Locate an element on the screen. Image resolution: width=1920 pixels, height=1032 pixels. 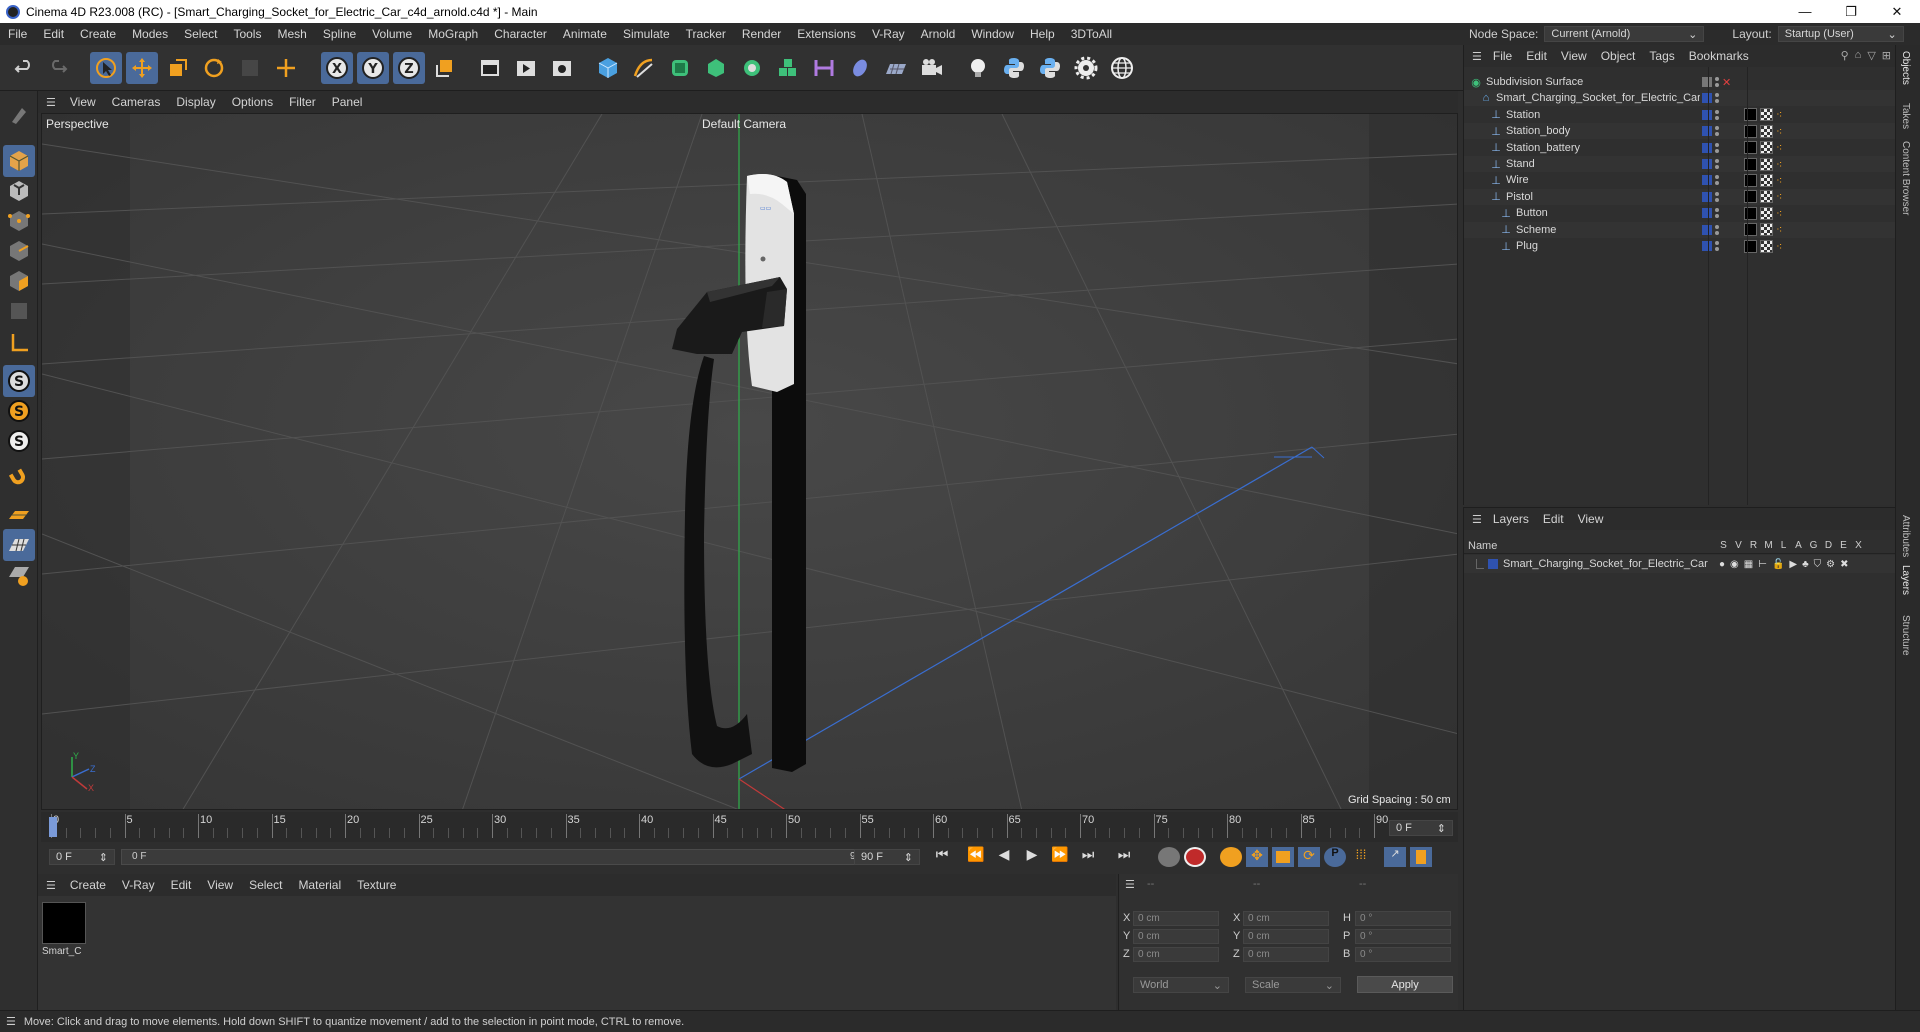
object-row: ⊥ Stand ⁖ is located at coordinates (1680, 164).